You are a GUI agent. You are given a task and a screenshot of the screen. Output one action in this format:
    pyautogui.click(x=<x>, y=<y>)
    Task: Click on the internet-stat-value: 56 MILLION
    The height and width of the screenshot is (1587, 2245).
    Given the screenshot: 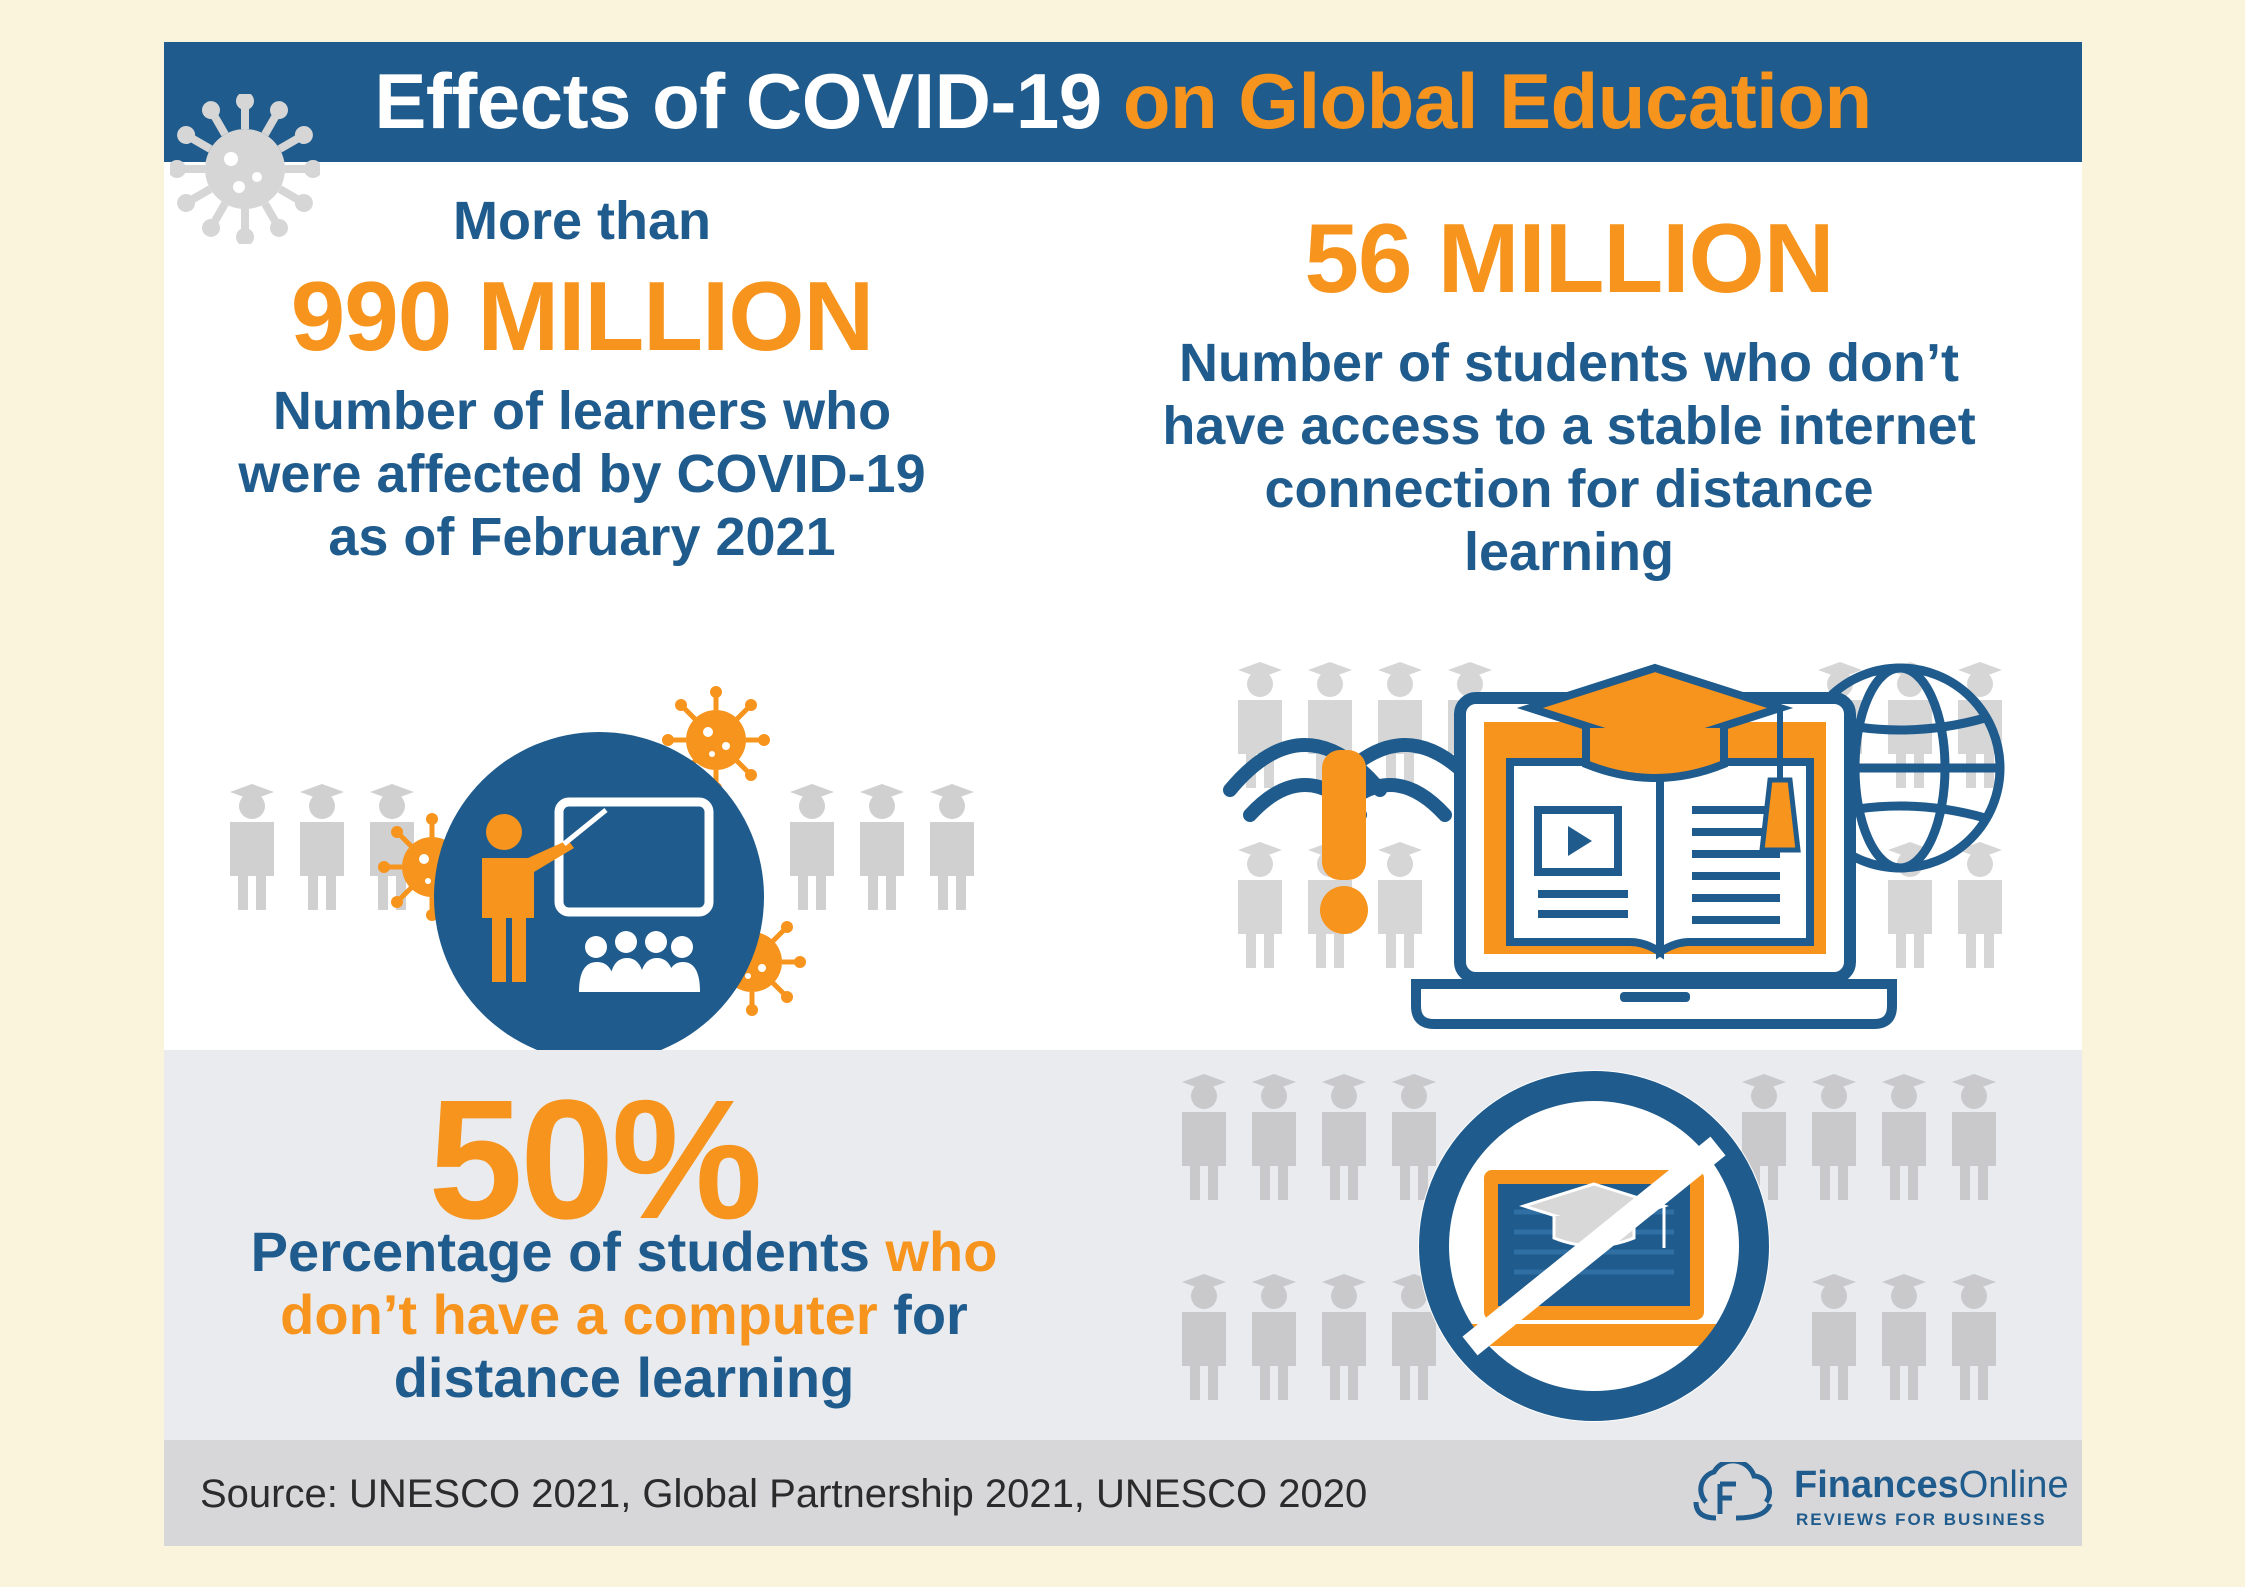 What is the action you would take?
    pyautogui.click(x=1569, y=258)
    